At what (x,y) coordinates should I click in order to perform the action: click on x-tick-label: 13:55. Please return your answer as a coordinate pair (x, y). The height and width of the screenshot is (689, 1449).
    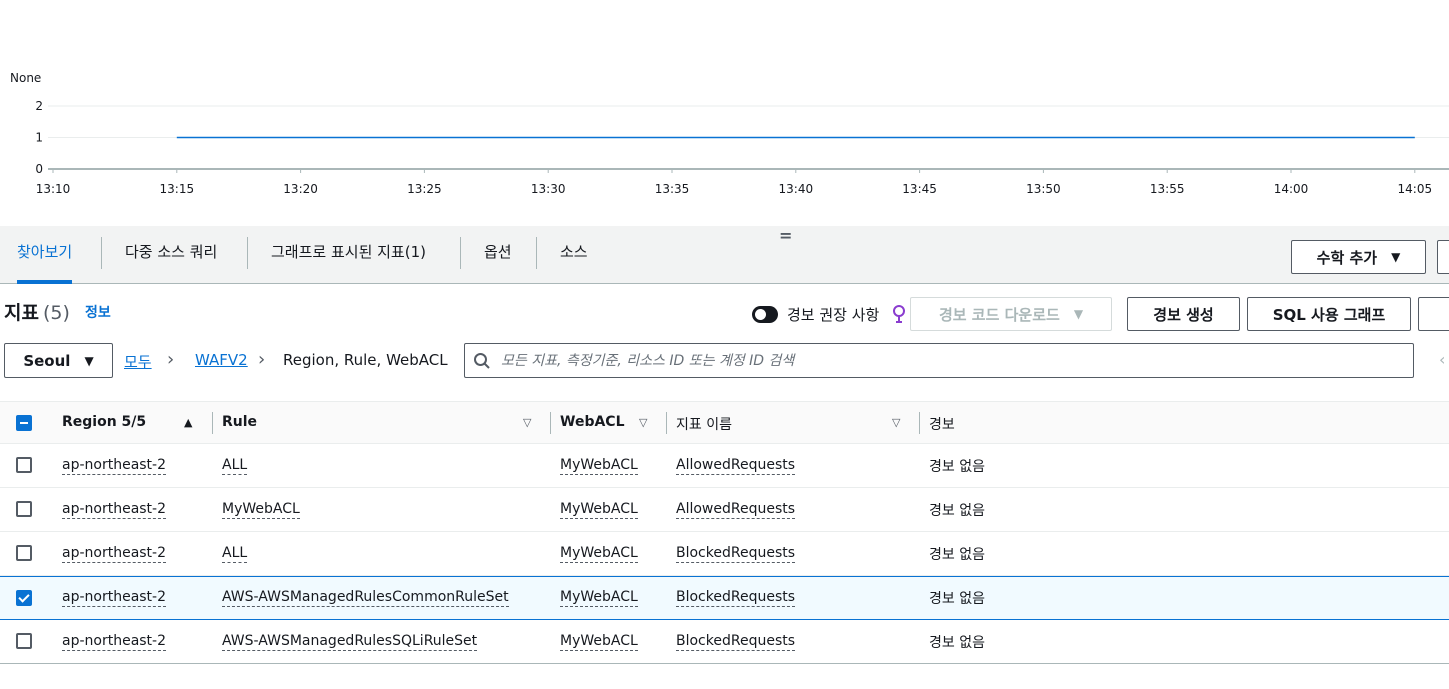
    Looking at the image, I should click on (1167, 189).